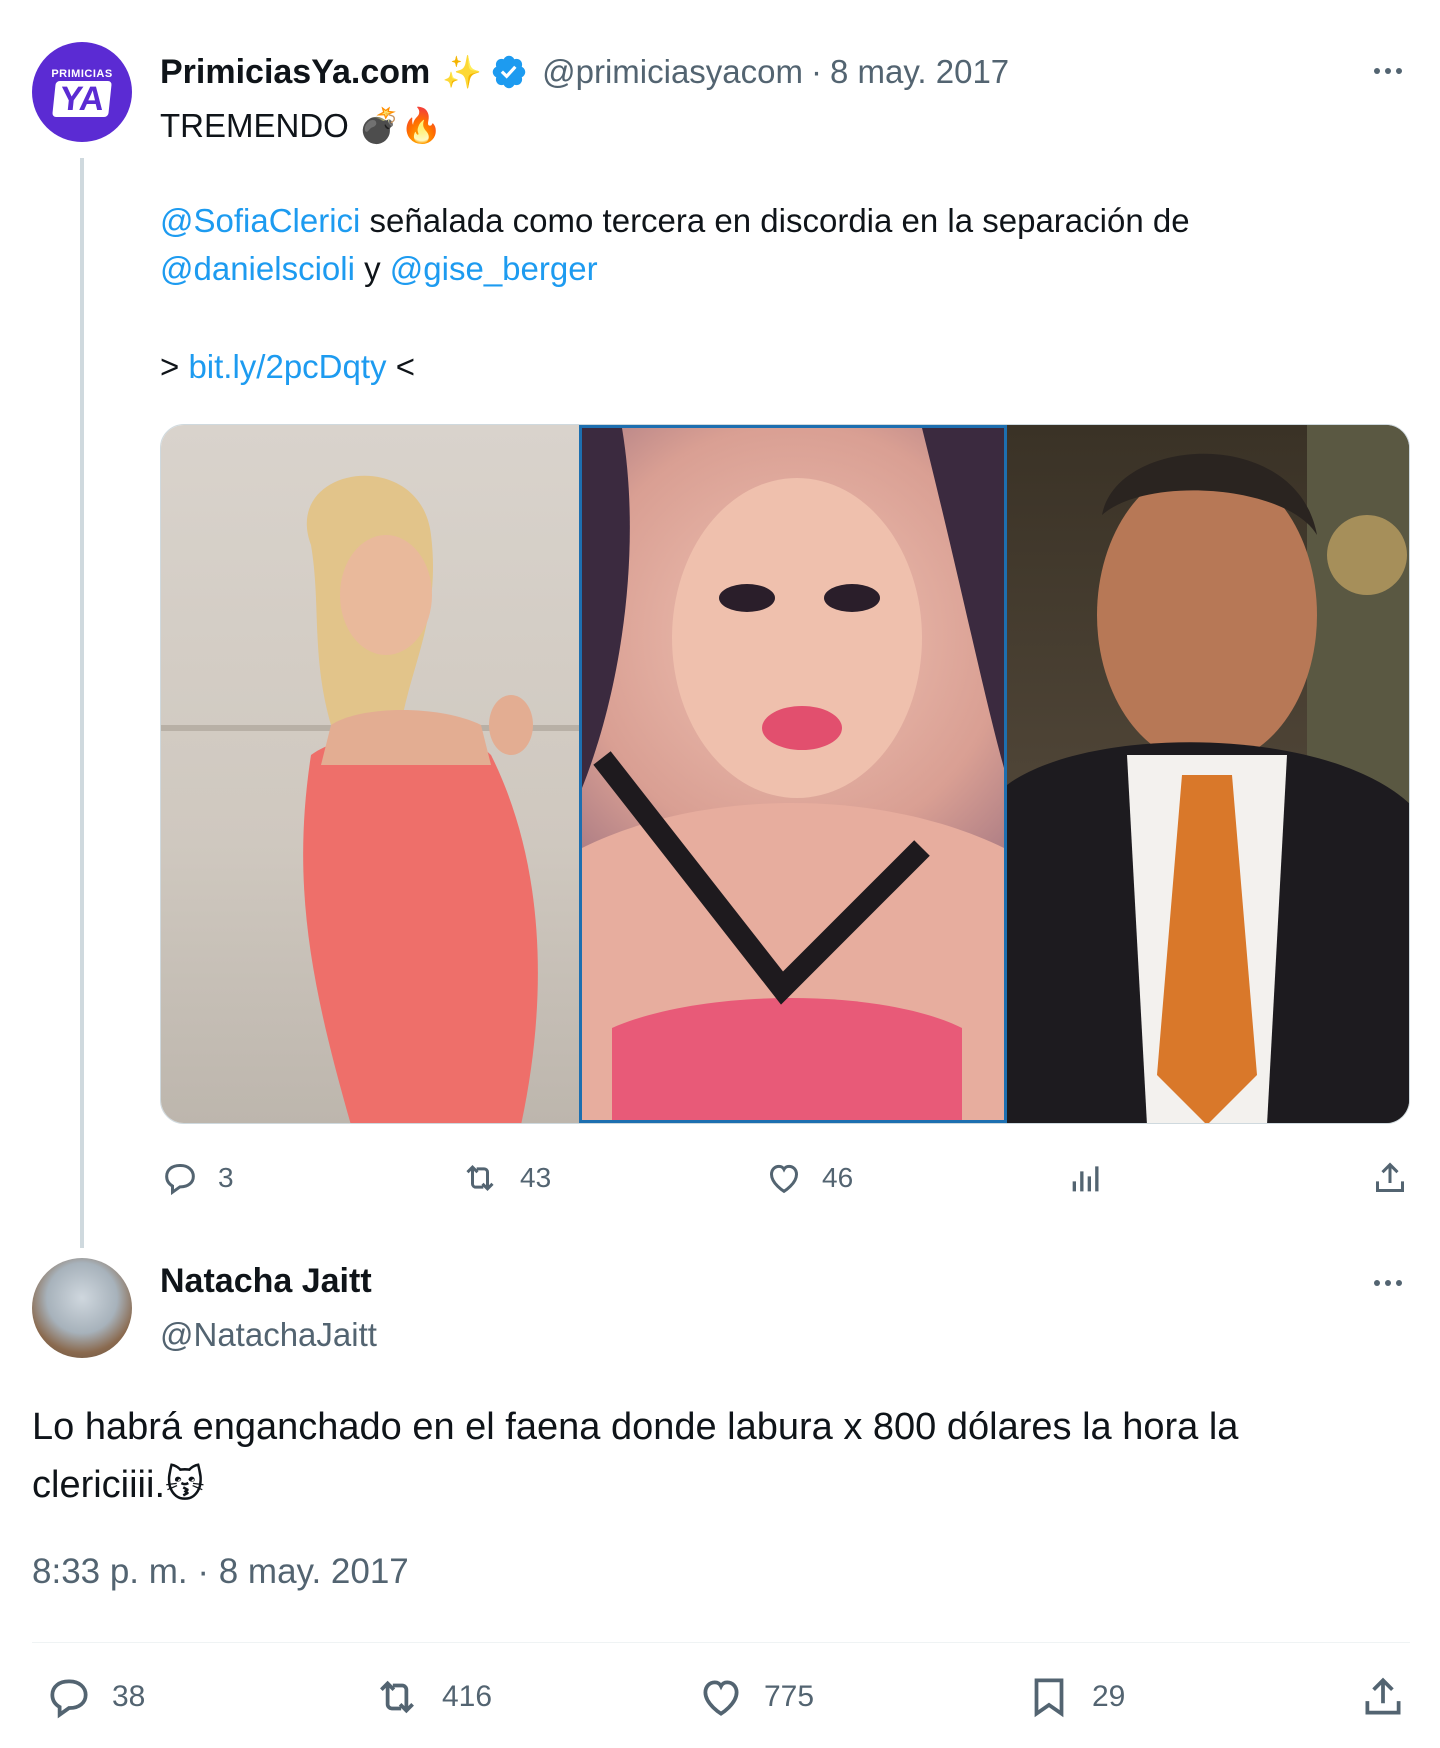 The height and width of the screenshot is (1748, 1440). Describe the element at coordinates (755, 1697) in the screenshot. I see `like-button: 775` at that location.